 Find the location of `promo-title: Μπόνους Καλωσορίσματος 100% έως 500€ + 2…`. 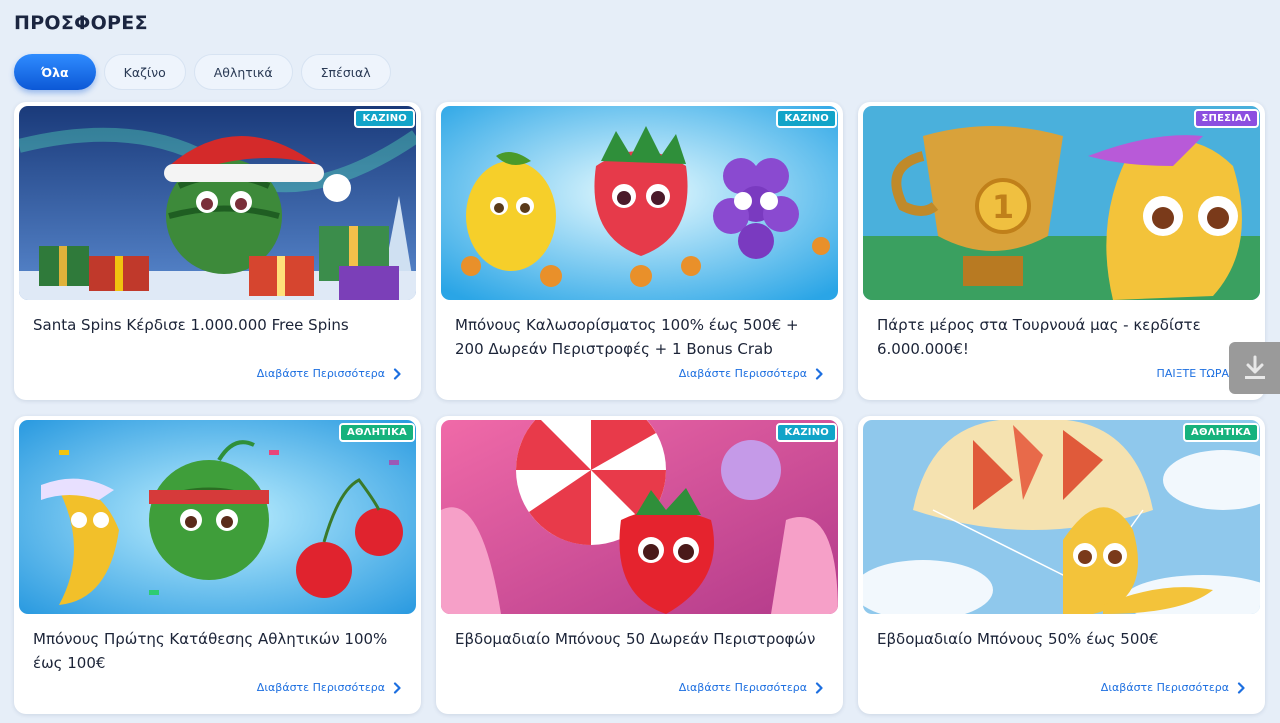

promo-title: Μπόνους Καλωσορίσματος 100% έως 500€ + 2… is located at coordinates (627, 337).